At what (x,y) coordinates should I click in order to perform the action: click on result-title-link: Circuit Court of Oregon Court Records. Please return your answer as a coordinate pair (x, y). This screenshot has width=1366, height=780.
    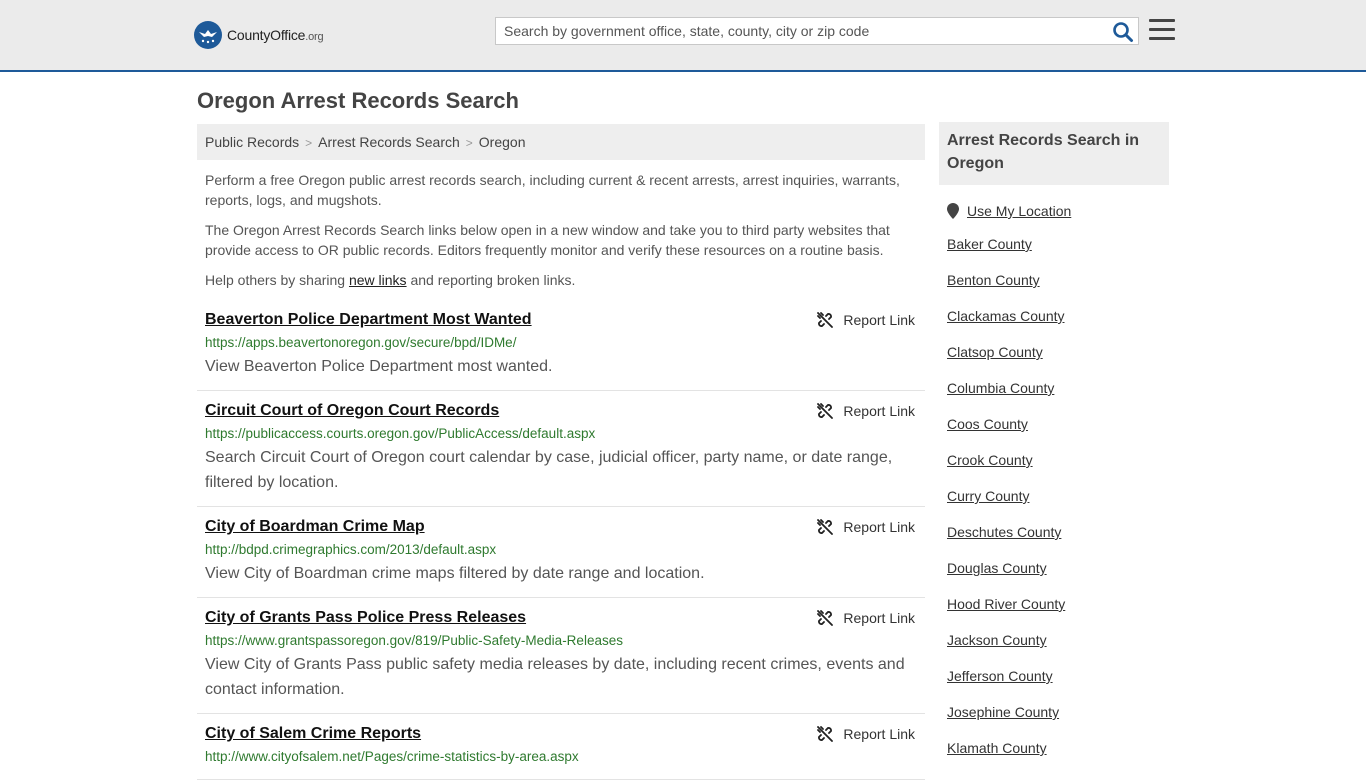
    Looking at the image, I should click on (352, 411).